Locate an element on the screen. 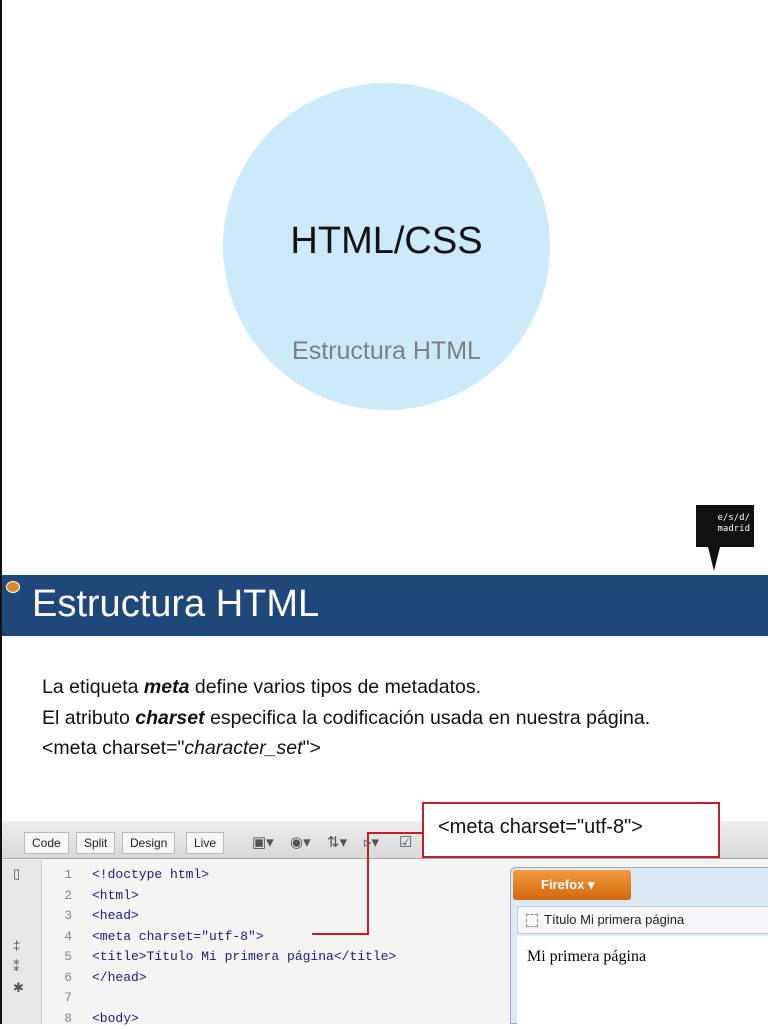  live-view-button: Live is located at coordinates (205, 843).